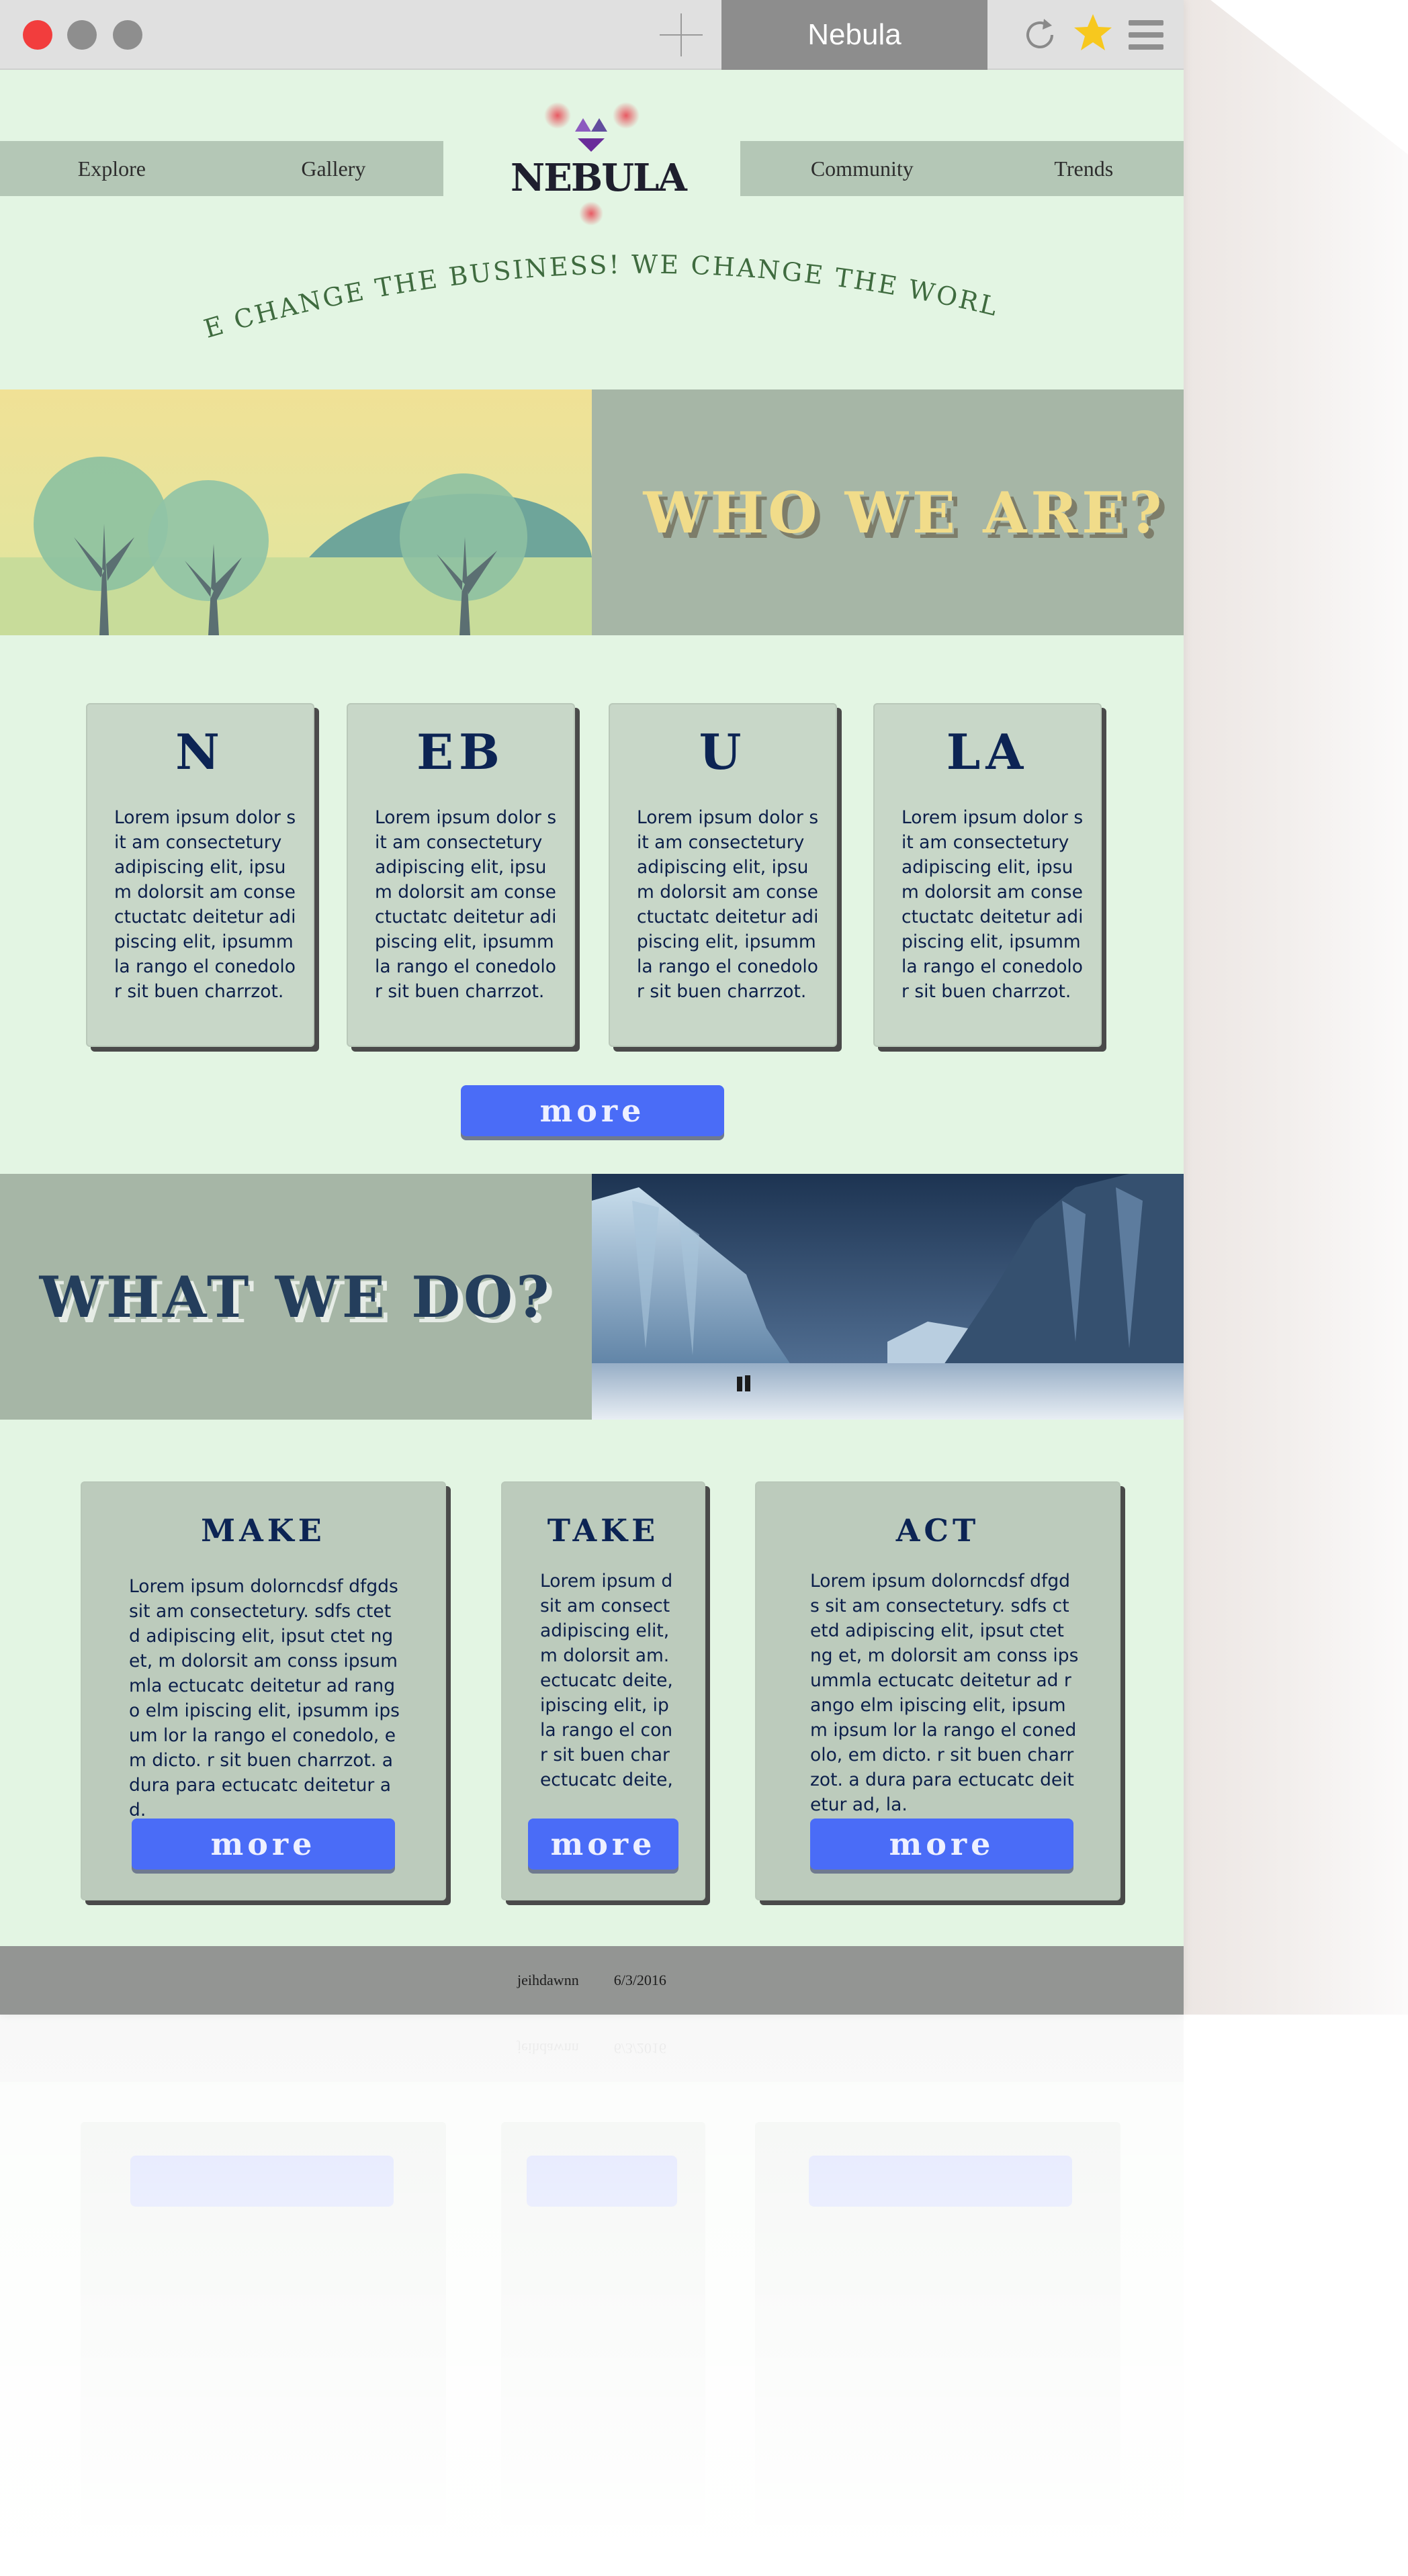  I want to click on who-we-are-heading: WHO WE ARE?, so click(904, 512).